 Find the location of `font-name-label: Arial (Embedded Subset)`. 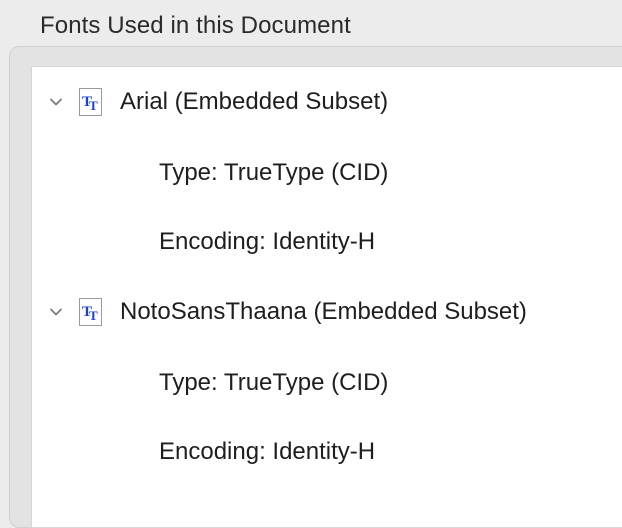

font-name-label: Arial (Embedded Subset) is located at coordinates (254, 101).